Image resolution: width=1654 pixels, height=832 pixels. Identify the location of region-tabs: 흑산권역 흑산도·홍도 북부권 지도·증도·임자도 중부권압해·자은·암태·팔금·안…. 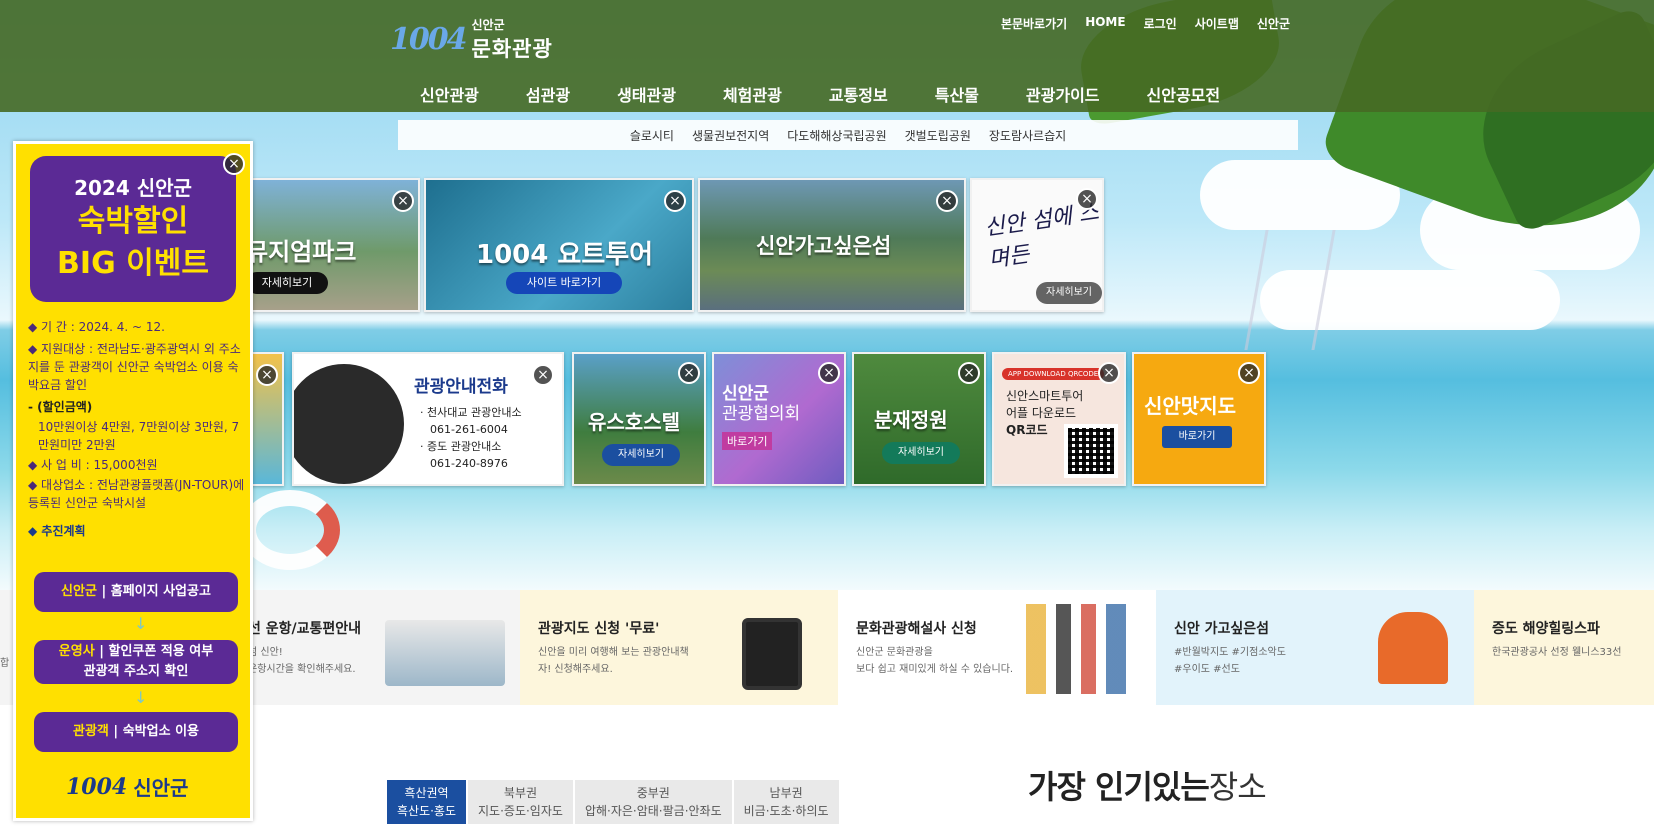
(613, 802).